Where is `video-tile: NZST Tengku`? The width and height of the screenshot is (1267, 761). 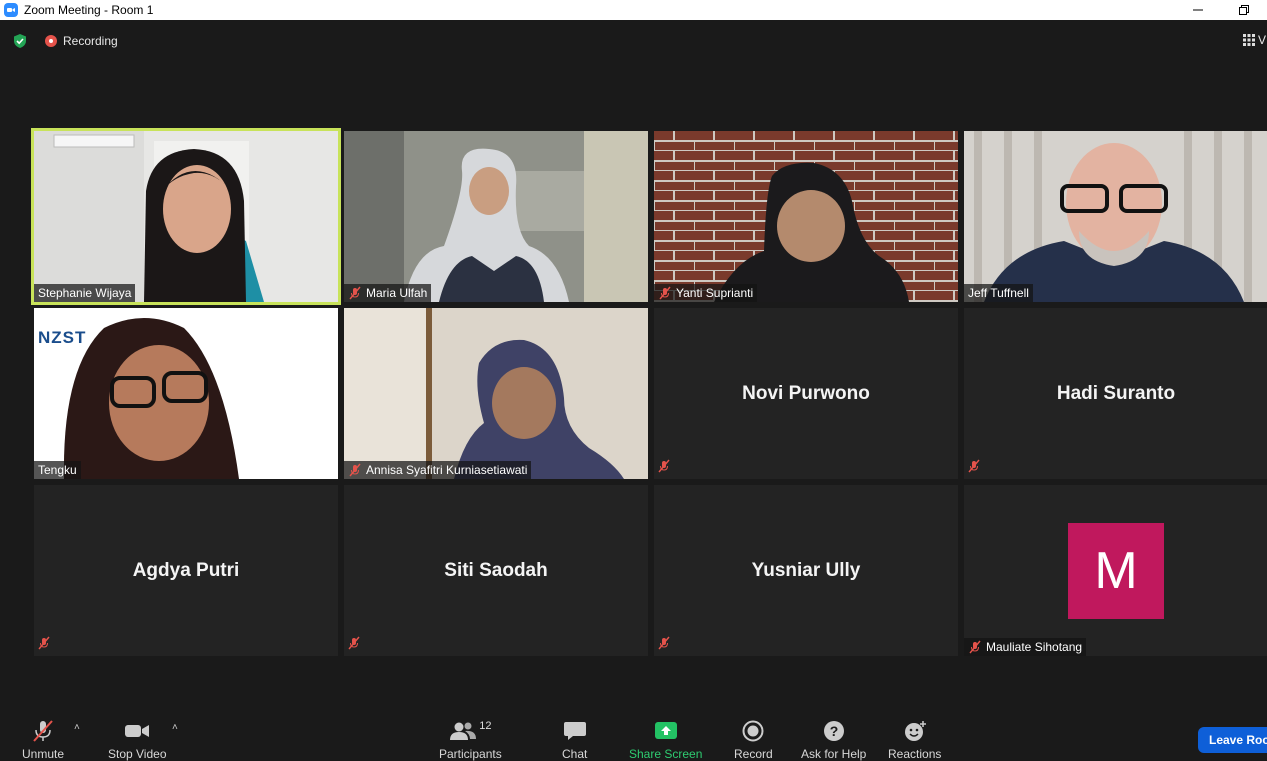
video-tile: NZST Tengku is located at coordinates (186, 393).